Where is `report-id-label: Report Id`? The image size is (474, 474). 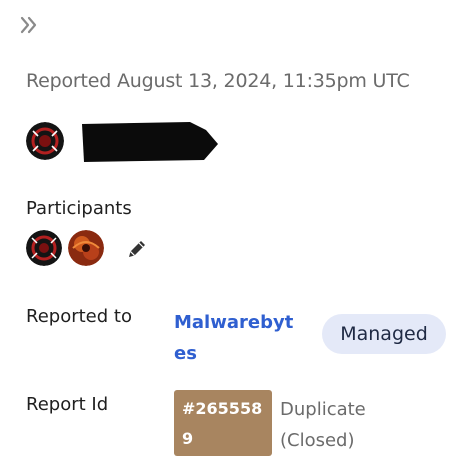 report-id-label: Report Id is located at coordinates (67, 404).